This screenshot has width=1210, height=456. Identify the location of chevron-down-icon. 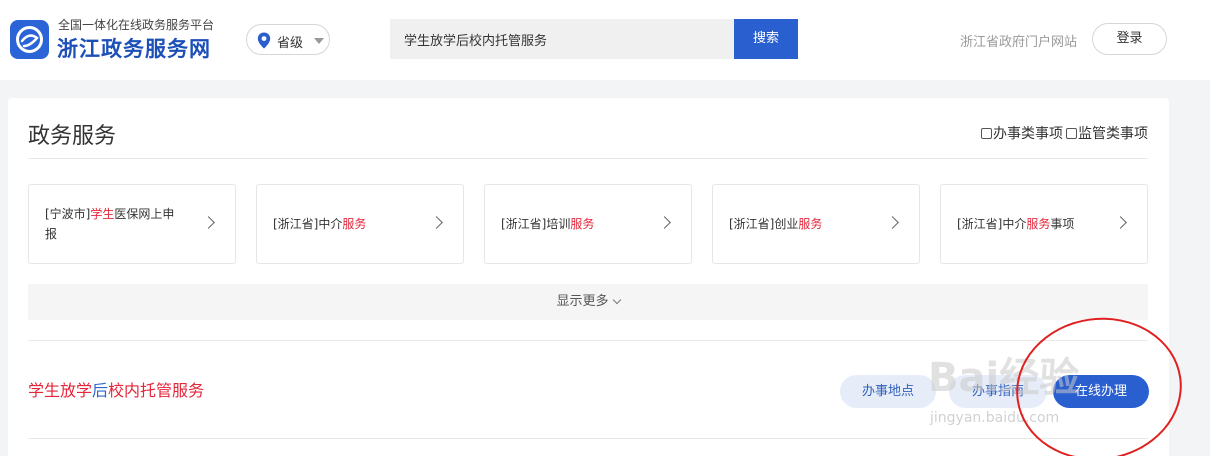
(616, 300).